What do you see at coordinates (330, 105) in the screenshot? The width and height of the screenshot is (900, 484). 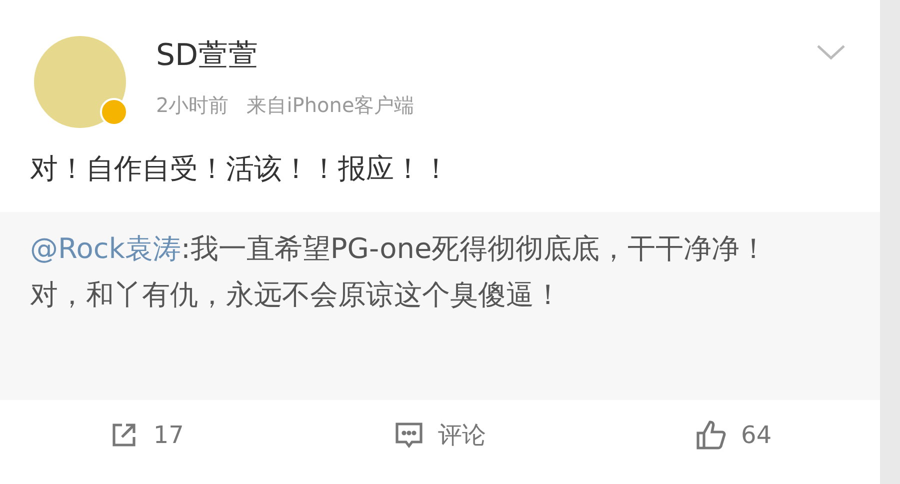 I see `post-source: 来自iPhone客户端` at bounding box center [330, 105].